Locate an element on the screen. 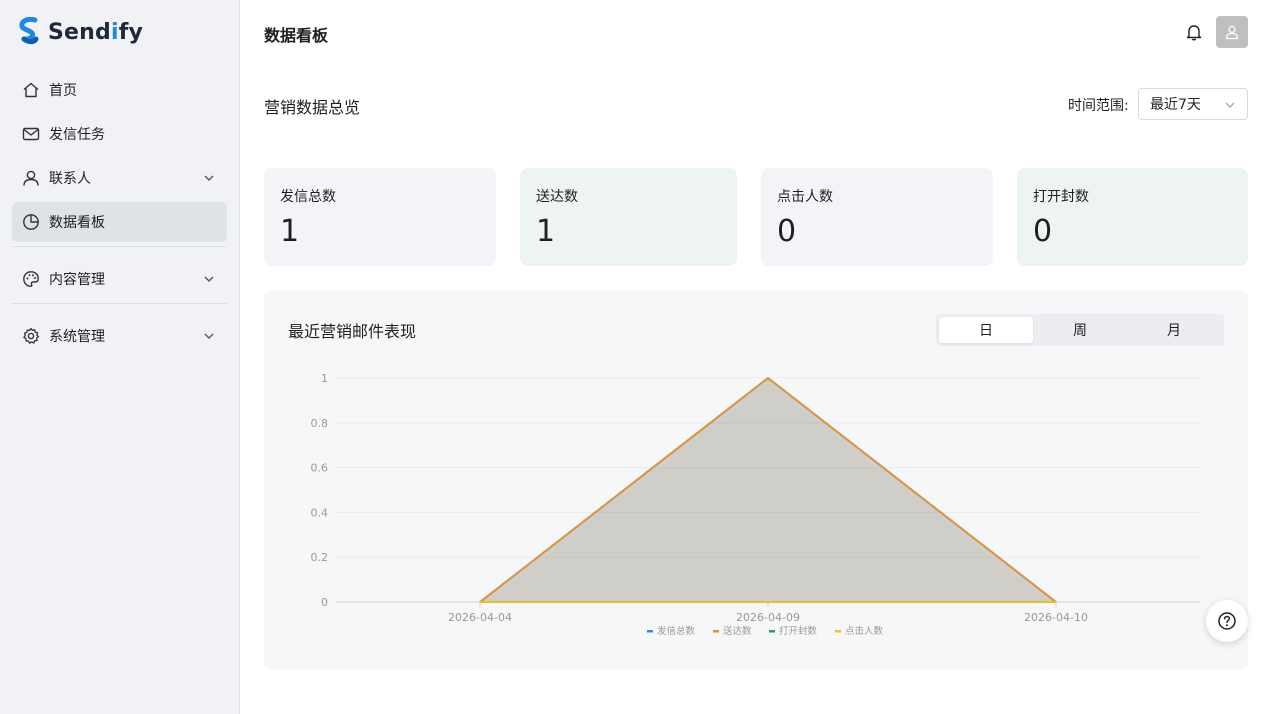  avatar is located at coordinates (1232, 32).